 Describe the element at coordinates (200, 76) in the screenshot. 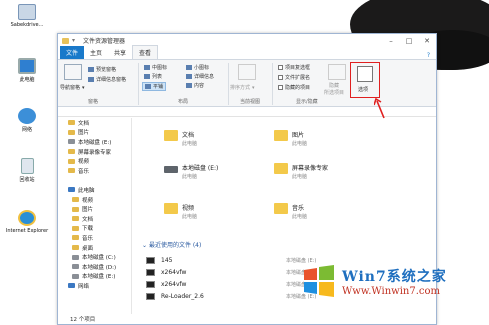

I see `view-details: 详细信息` at that location.